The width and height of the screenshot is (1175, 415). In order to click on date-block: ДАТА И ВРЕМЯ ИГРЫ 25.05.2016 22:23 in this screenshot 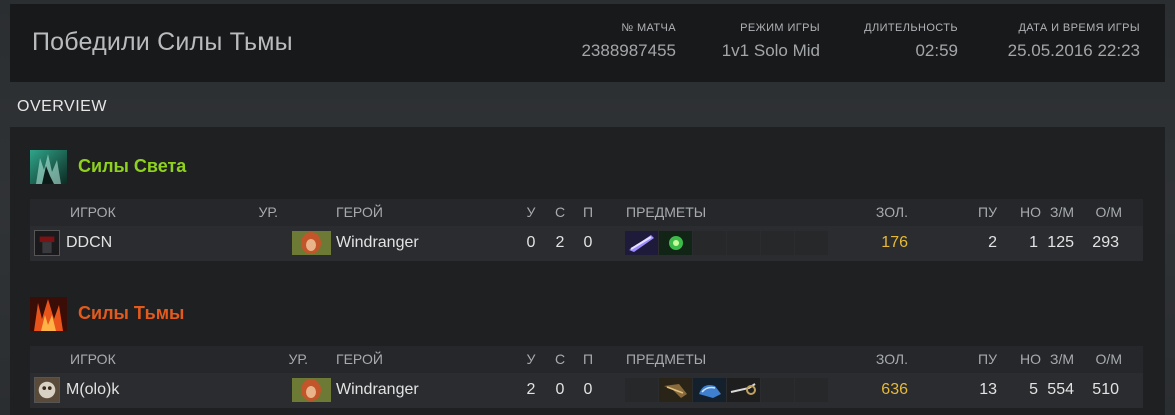, I will do `click(1074, 41)`.